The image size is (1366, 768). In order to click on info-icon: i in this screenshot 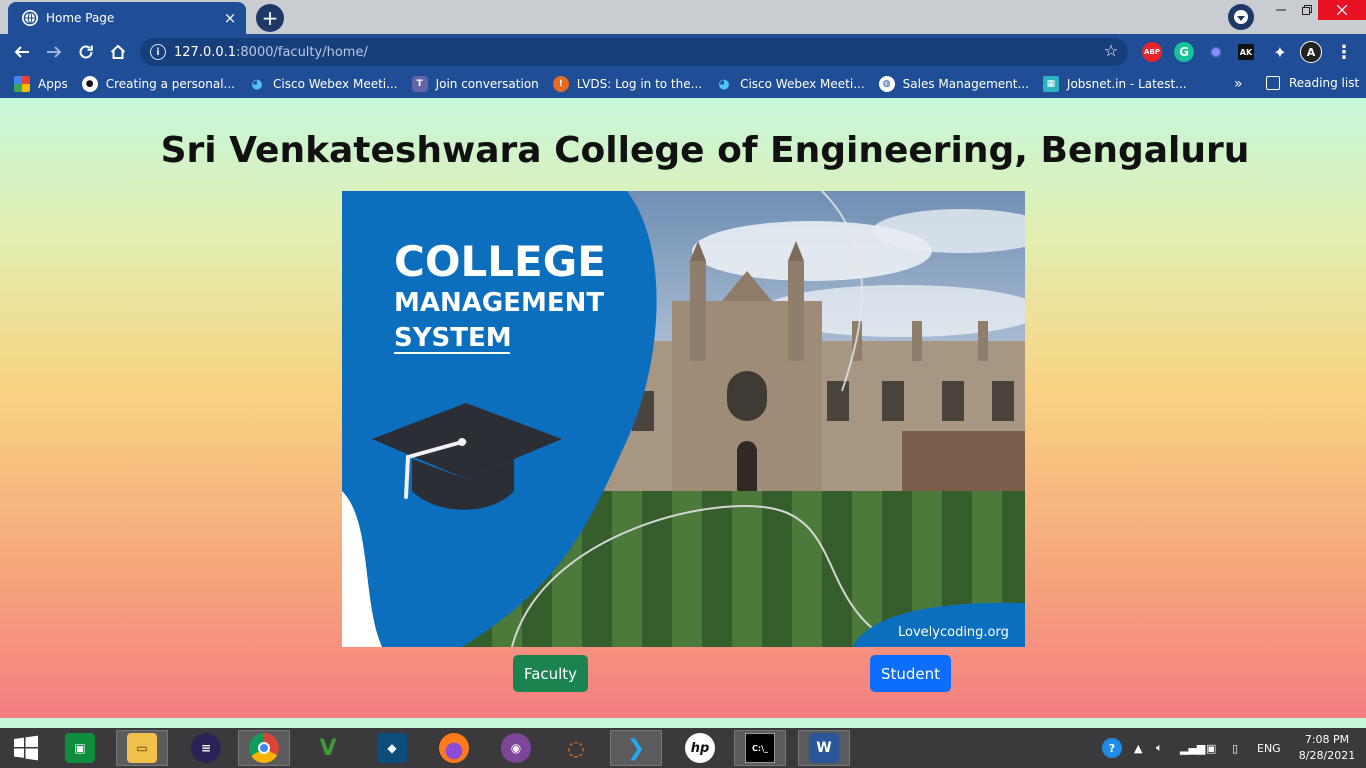, I will do `click(158, 52)`.